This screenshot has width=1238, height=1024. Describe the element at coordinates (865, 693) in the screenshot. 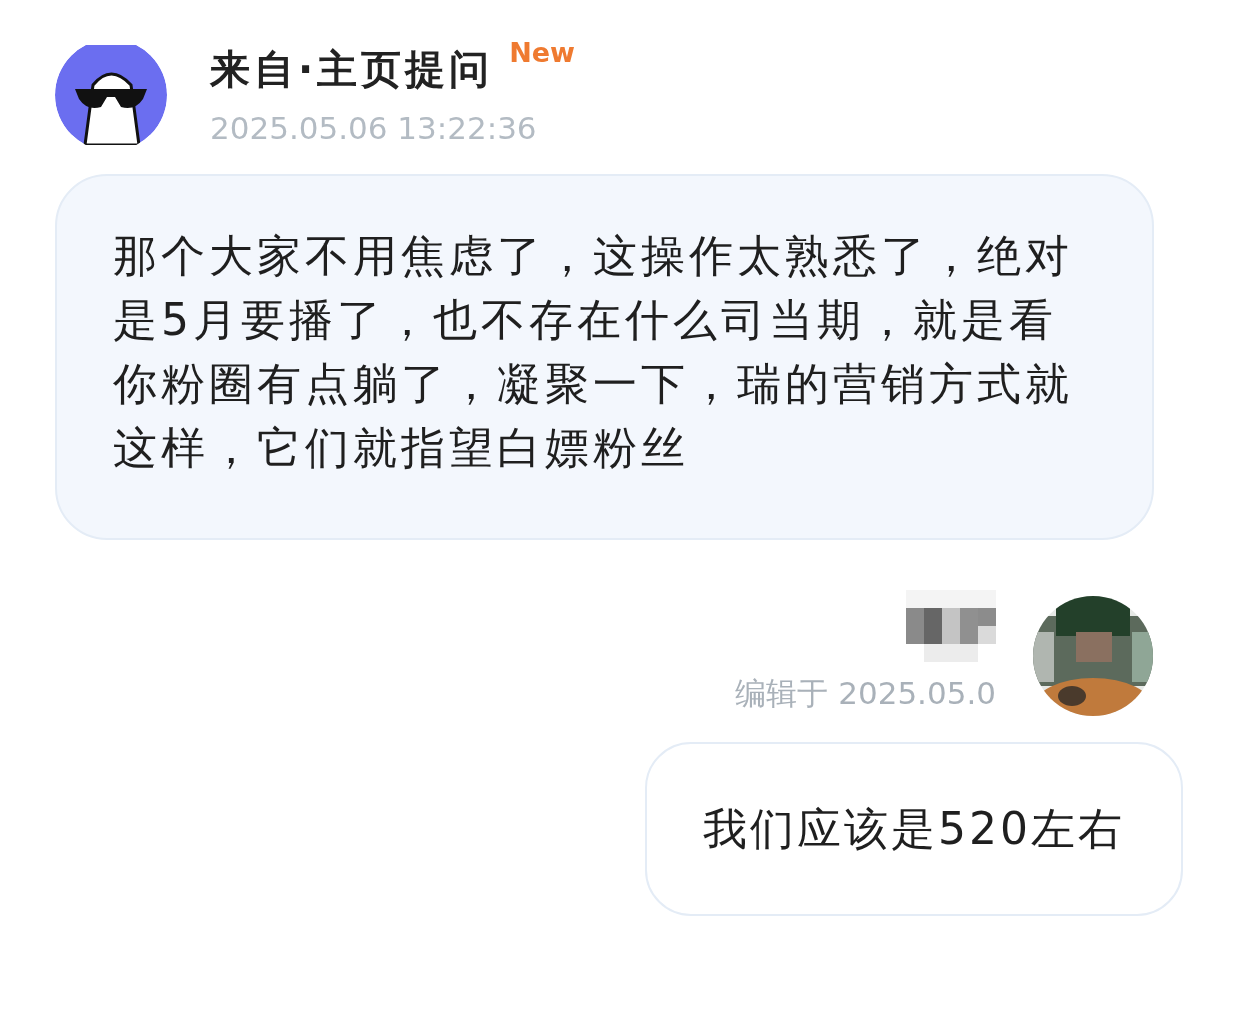

I see `edited-timestamp: 编辑于 2025.05.0` at that location.